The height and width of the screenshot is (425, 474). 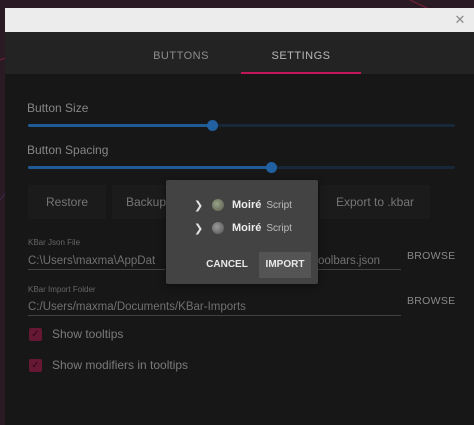 I want to click on cancel-button: CANCEL, so click(x=227, y=265).